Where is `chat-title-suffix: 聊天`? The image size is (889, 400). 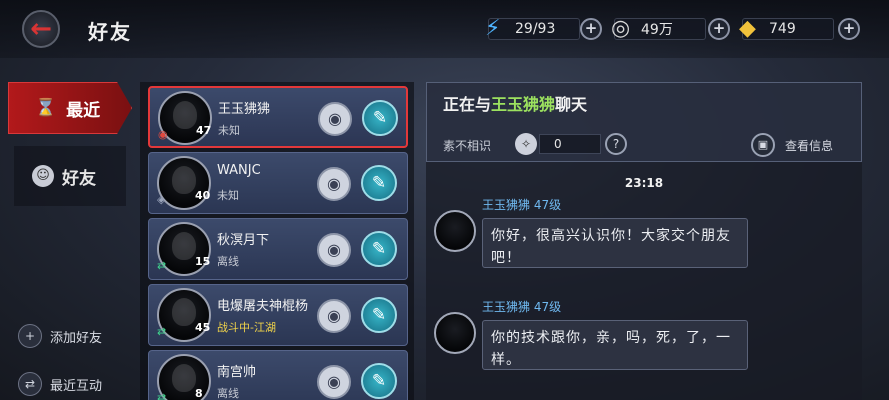
chat-title-suffix: 聊天 is located at coordinates (571, 104).